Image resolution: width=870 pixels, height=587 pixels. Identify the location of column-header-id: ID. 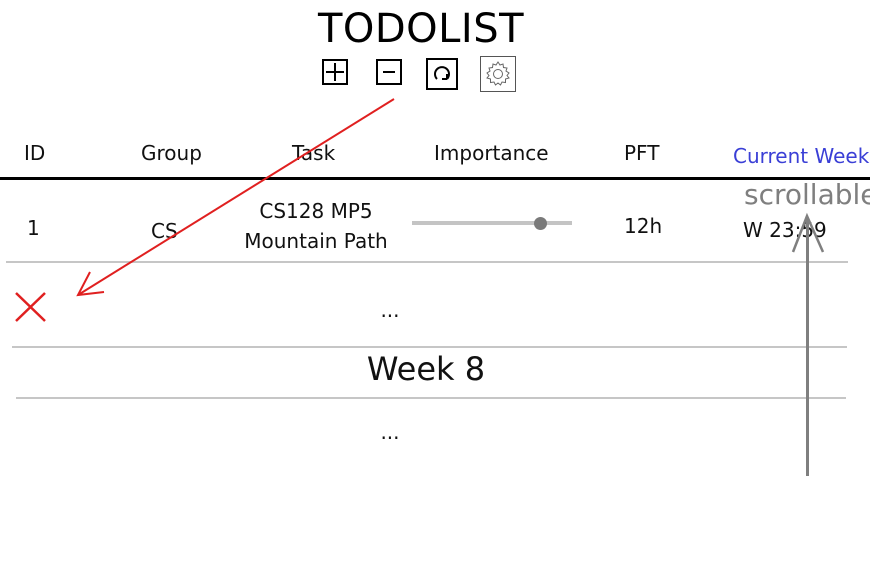
(35, 153).